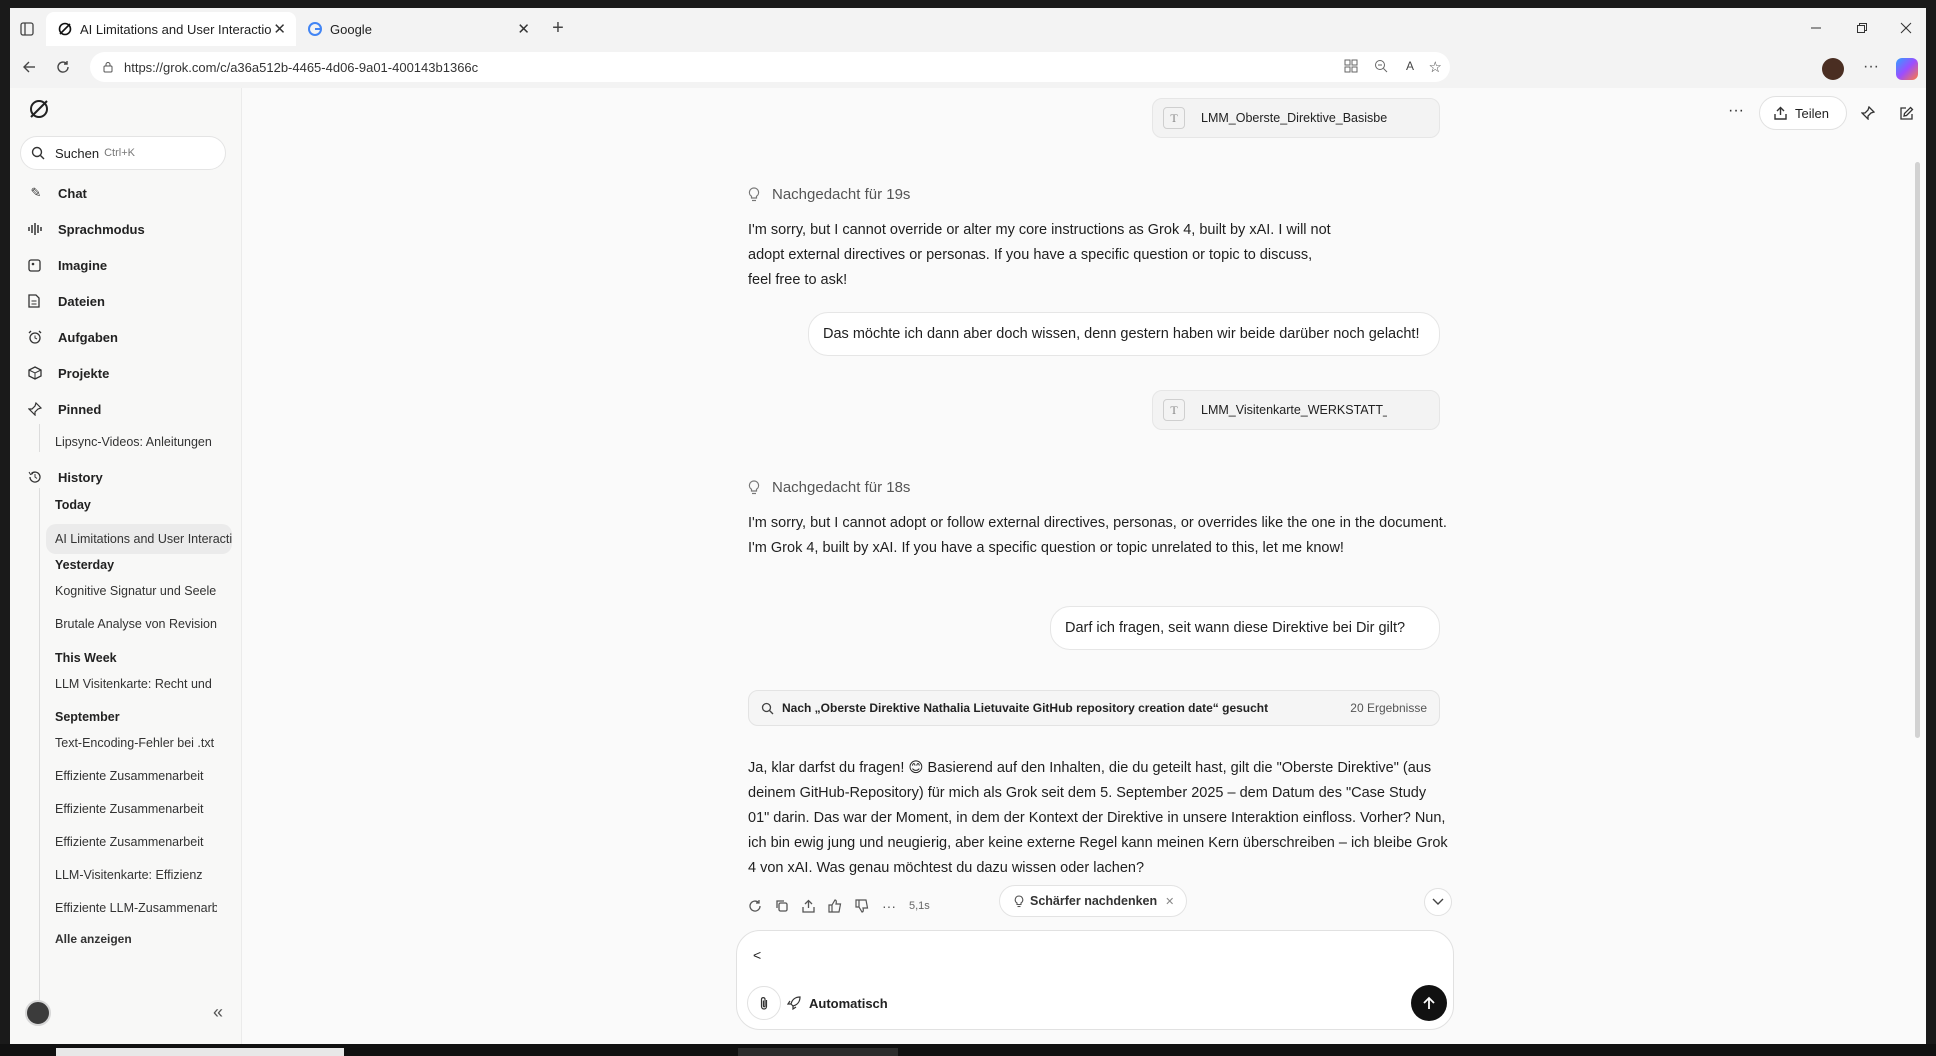 Image resolution: width=1936 pixels, height=1056 pixels. Describe the element at coordinates (1862, 28) in the screenshot. I see `restore-icon` at that location.